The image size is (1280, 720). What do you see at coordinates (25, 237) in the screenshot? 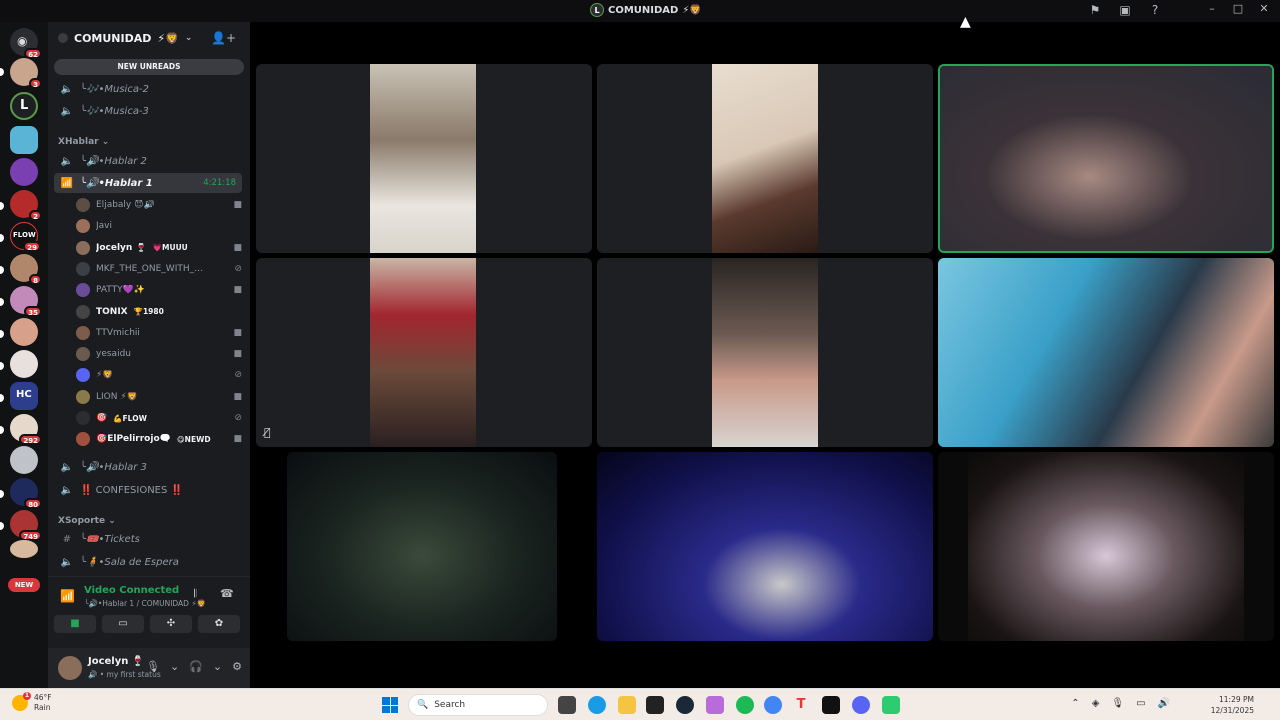
I see `server-icon-flow: FLOW 29` at bounding box center [25, 237].